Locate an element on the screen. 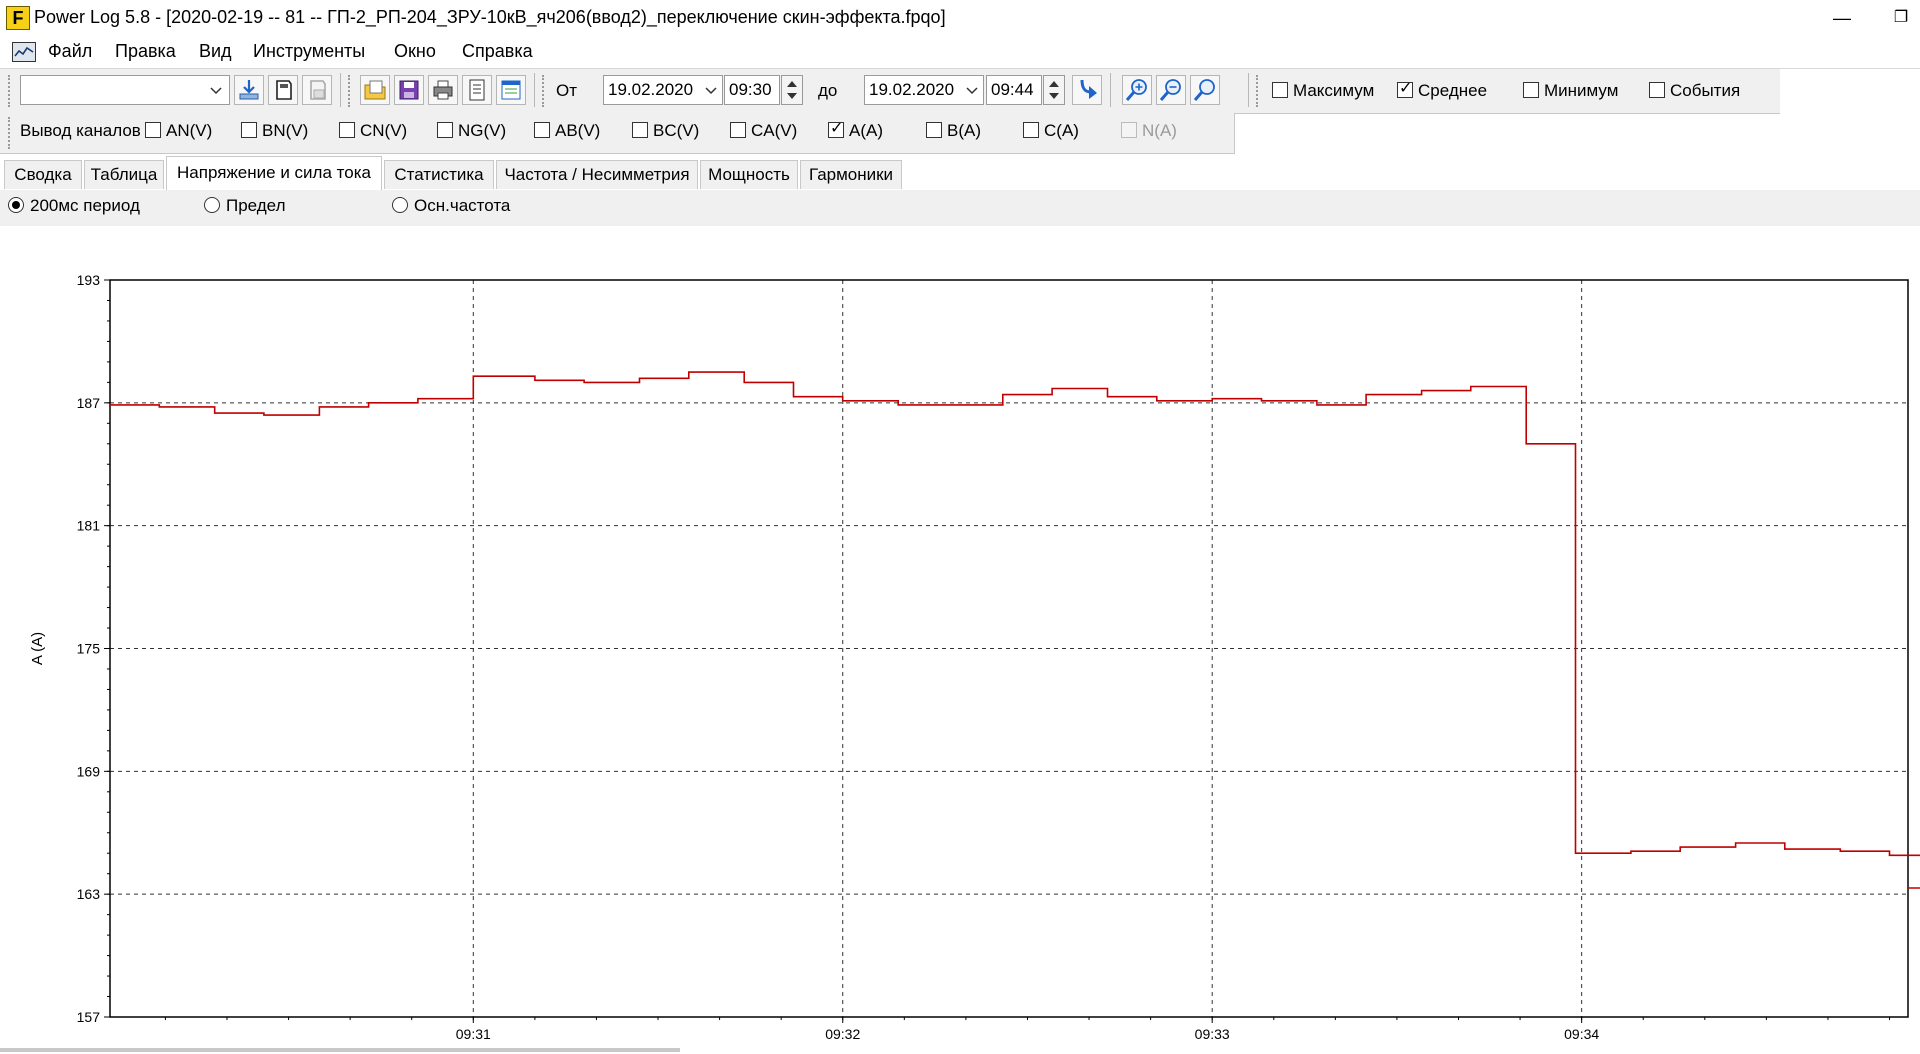  menu-tools: Инструменты is located at coordinates (309, 51).